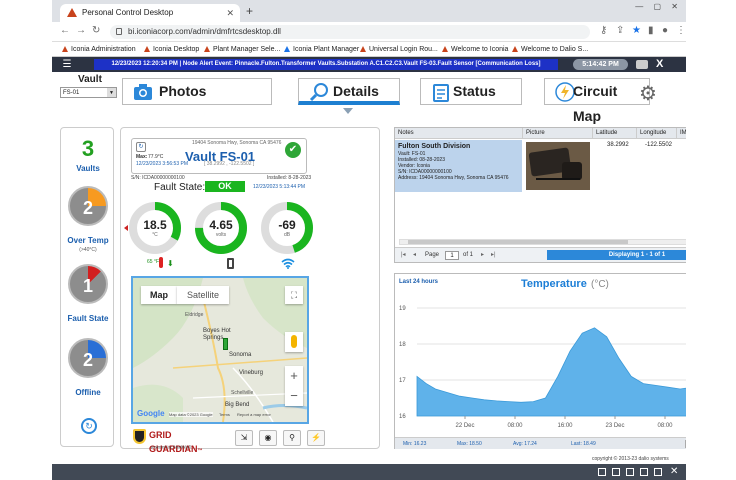 Image resolution: width=736 pixels, height=480 pixels. What do you see at coordinates (658, 6) in the screenshot?
I see `window-controls: — ▢ ✕` at bounding box center [658, 6].